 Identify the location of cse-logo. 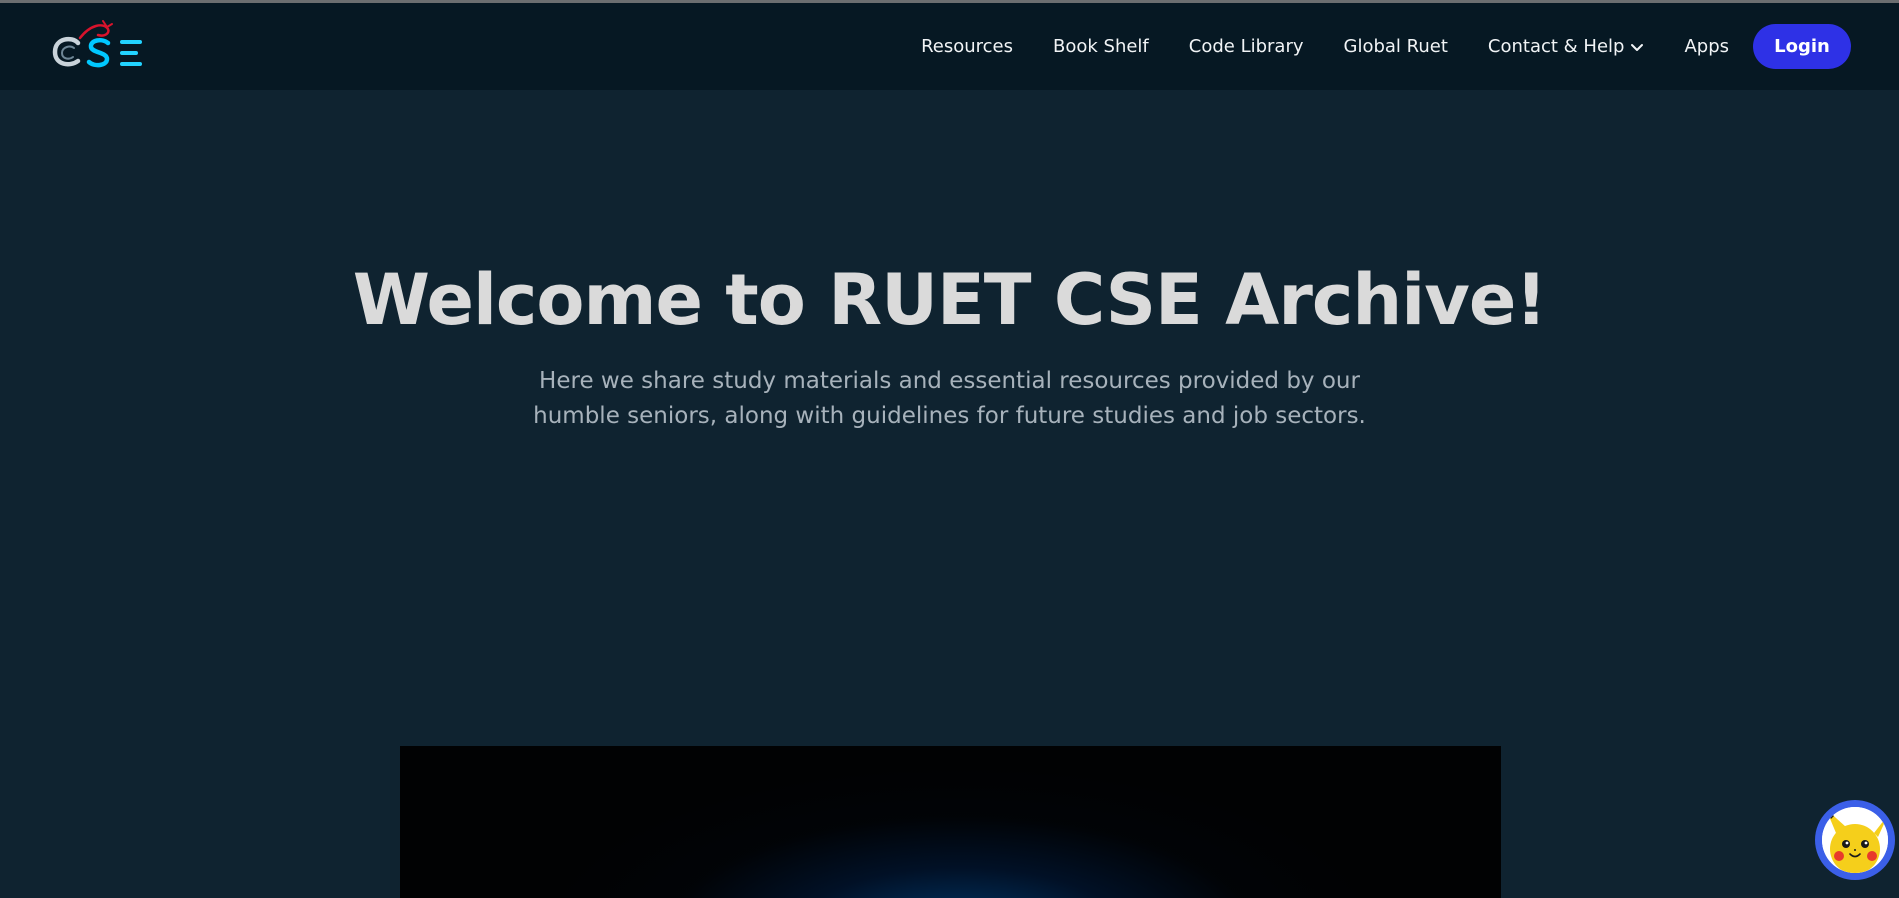
(100, 45).